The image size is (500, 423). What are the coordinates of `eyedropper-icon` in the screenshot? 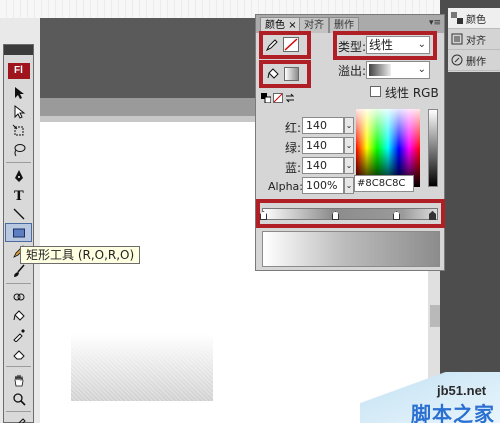 It's located at (18, 334).